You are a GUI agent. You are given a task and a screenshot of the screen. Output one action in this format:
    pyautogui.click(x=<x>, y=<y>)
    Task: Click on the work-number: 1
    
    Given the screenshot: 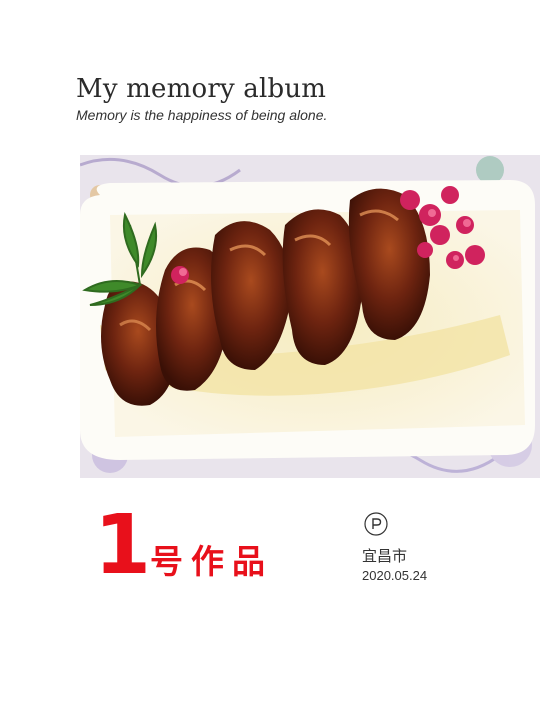 What is the action you would take?
    pyautogui.click(x=123, y=545)
    